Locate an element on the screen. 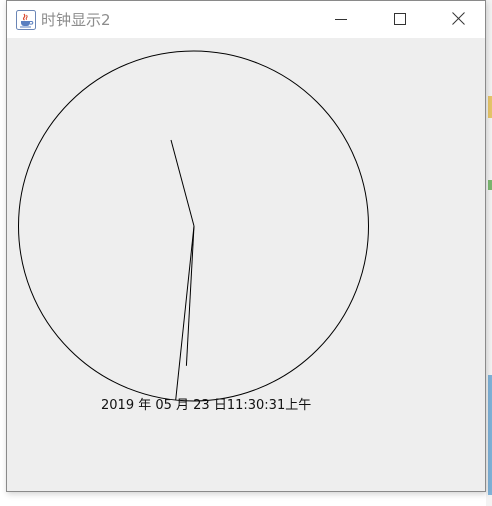  close-icon is located at coordinates (458, 19).